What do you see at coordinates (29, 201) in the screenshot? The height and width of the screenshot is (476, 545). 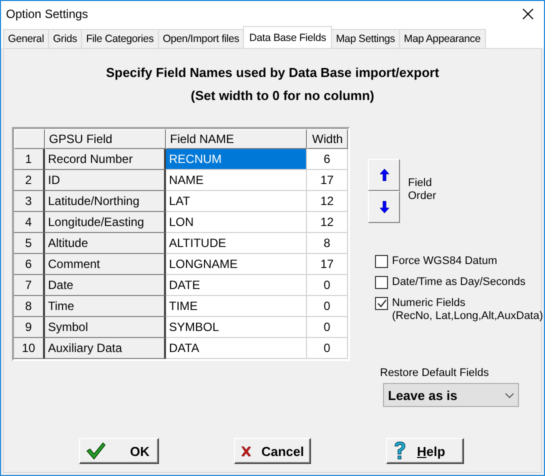 I see `row-number: 3` at bounding box center [29, 201].